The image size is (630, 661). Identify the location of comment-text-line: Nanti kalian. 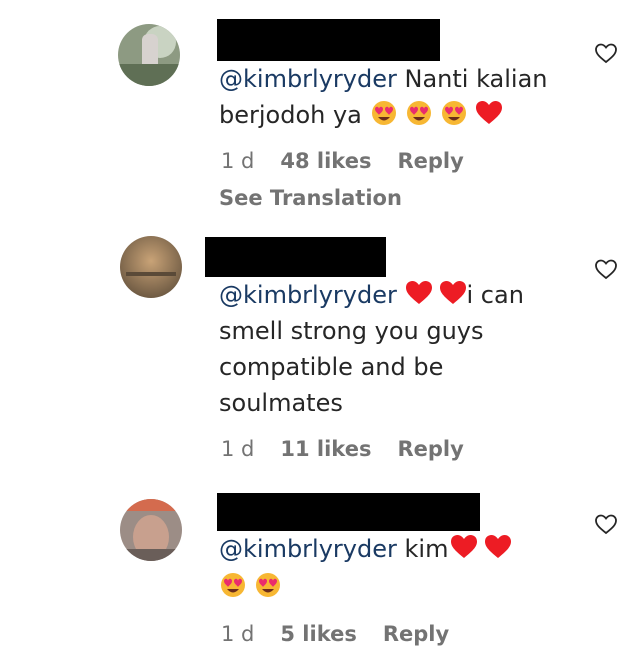
(476, 79).